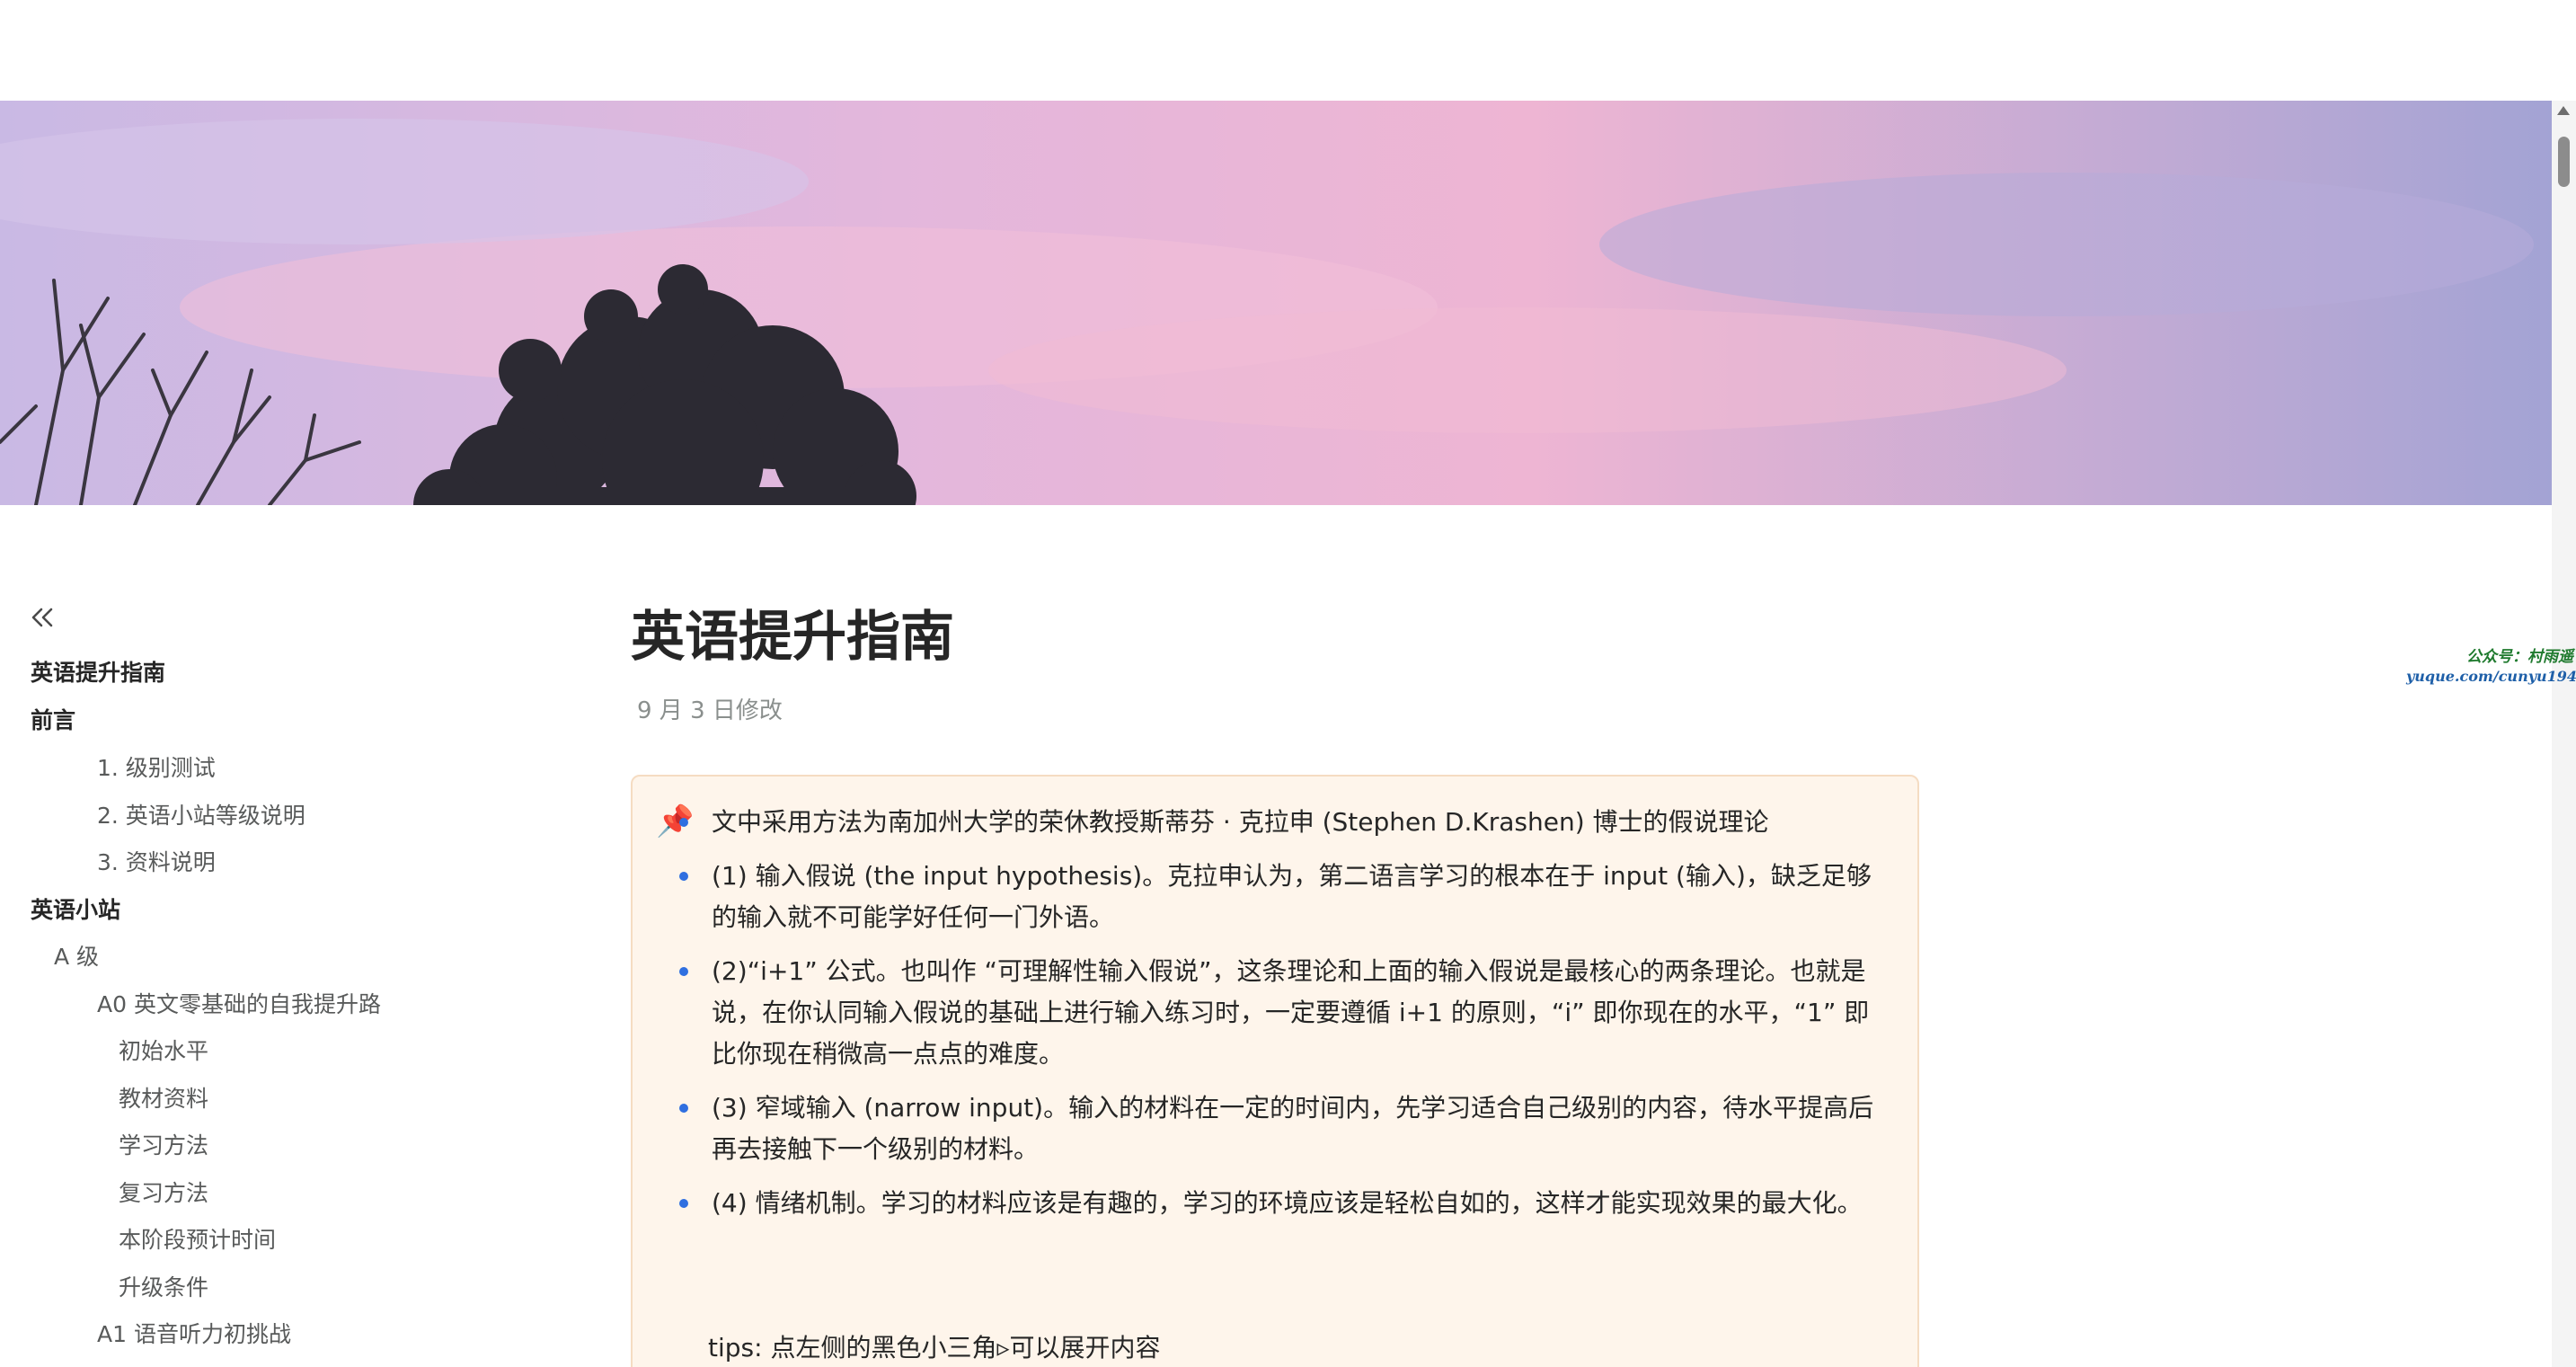 The image size is (2576, 1367). Describe the element at coordinates (156, 861) in the screenshot. I see `toc-item-materials: 3. 资料说明` at that location.